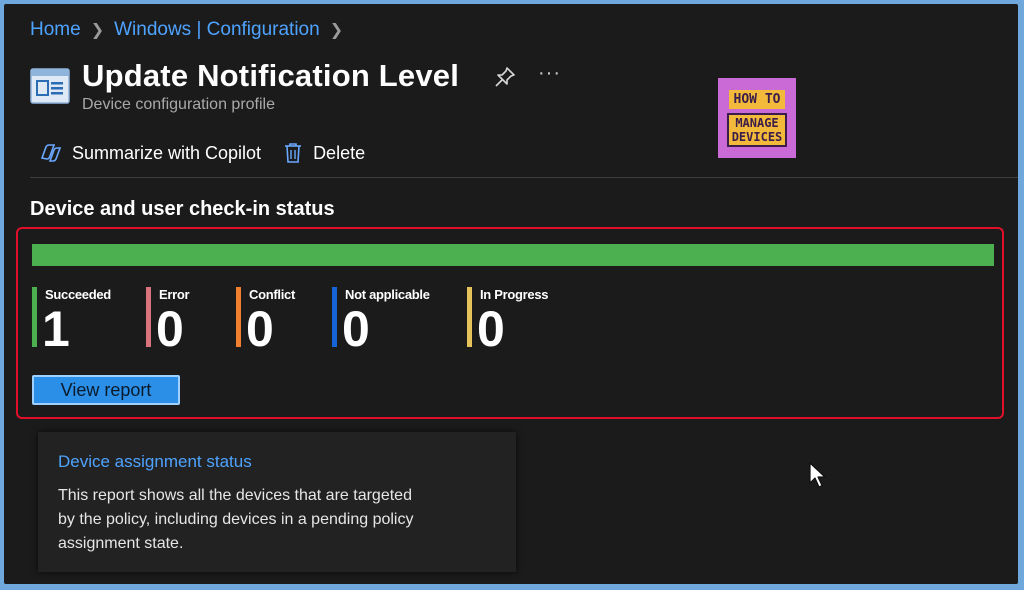  Describe the element at coordinates (56, 329) in the screenshot. I see `stat-value: 1` at that location.